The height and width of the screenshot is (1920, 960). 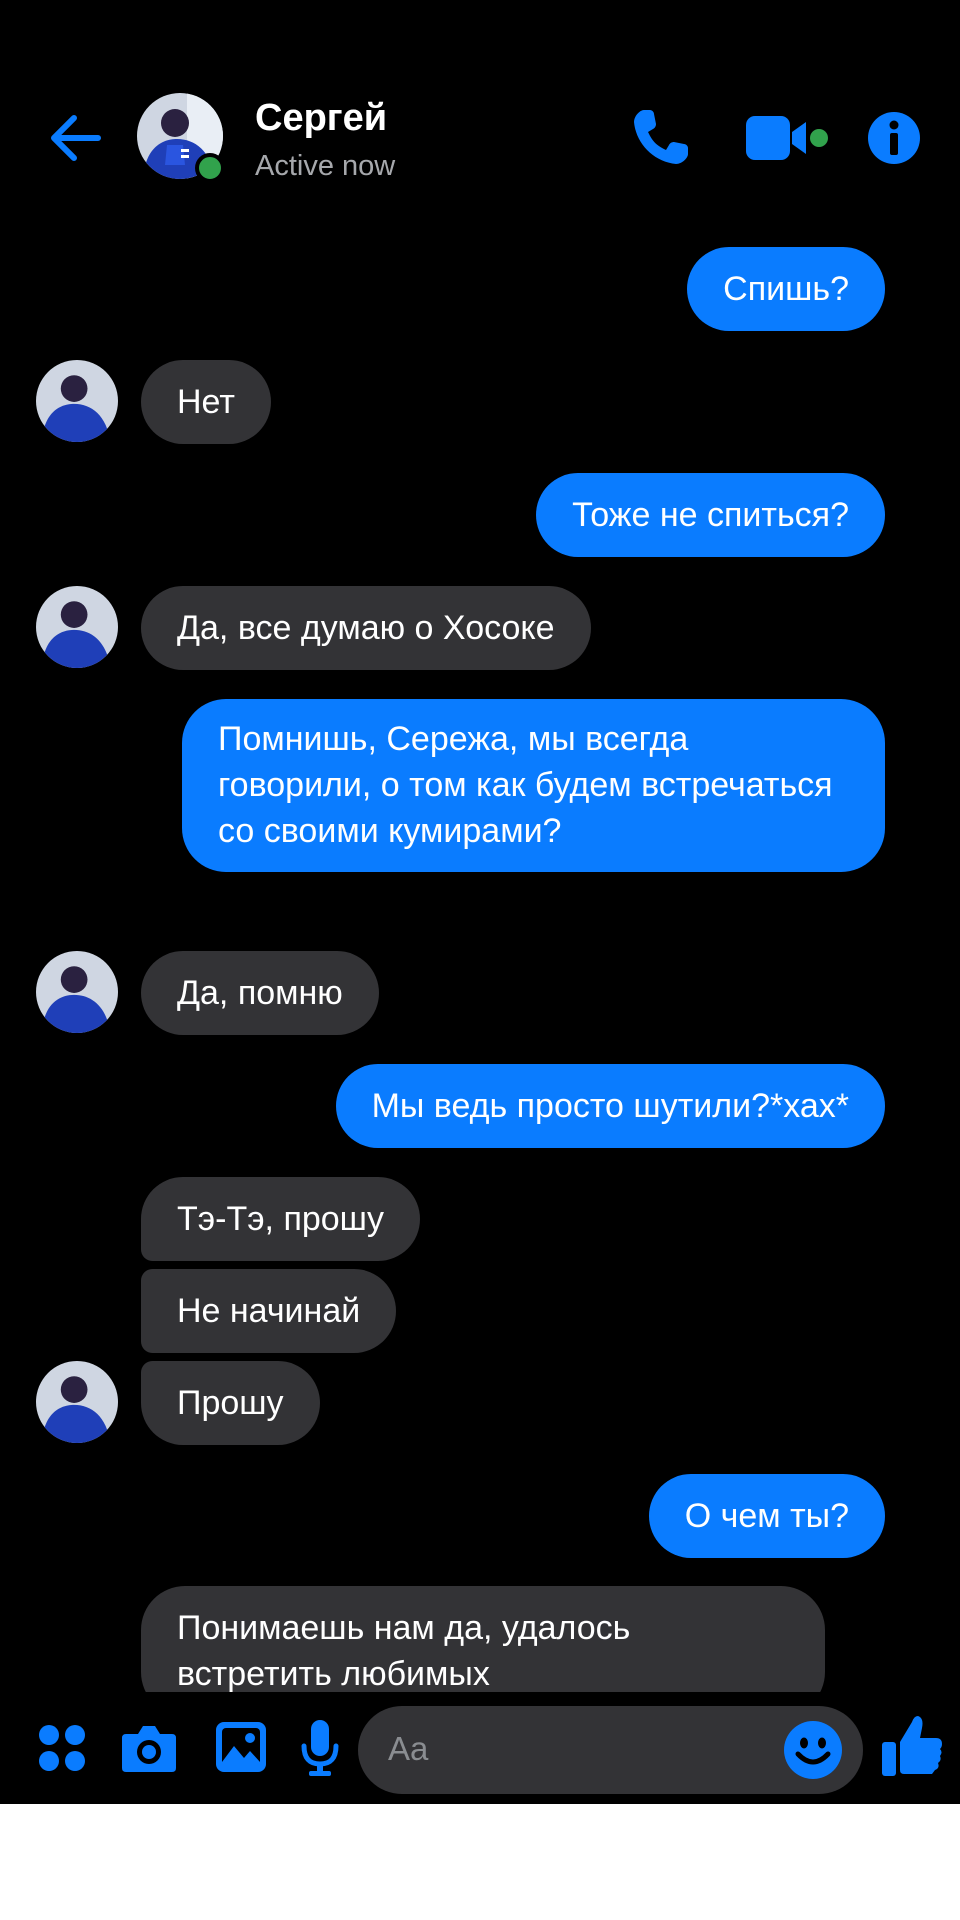 I want to click on emoji-button, so click(x=813, y=1750).